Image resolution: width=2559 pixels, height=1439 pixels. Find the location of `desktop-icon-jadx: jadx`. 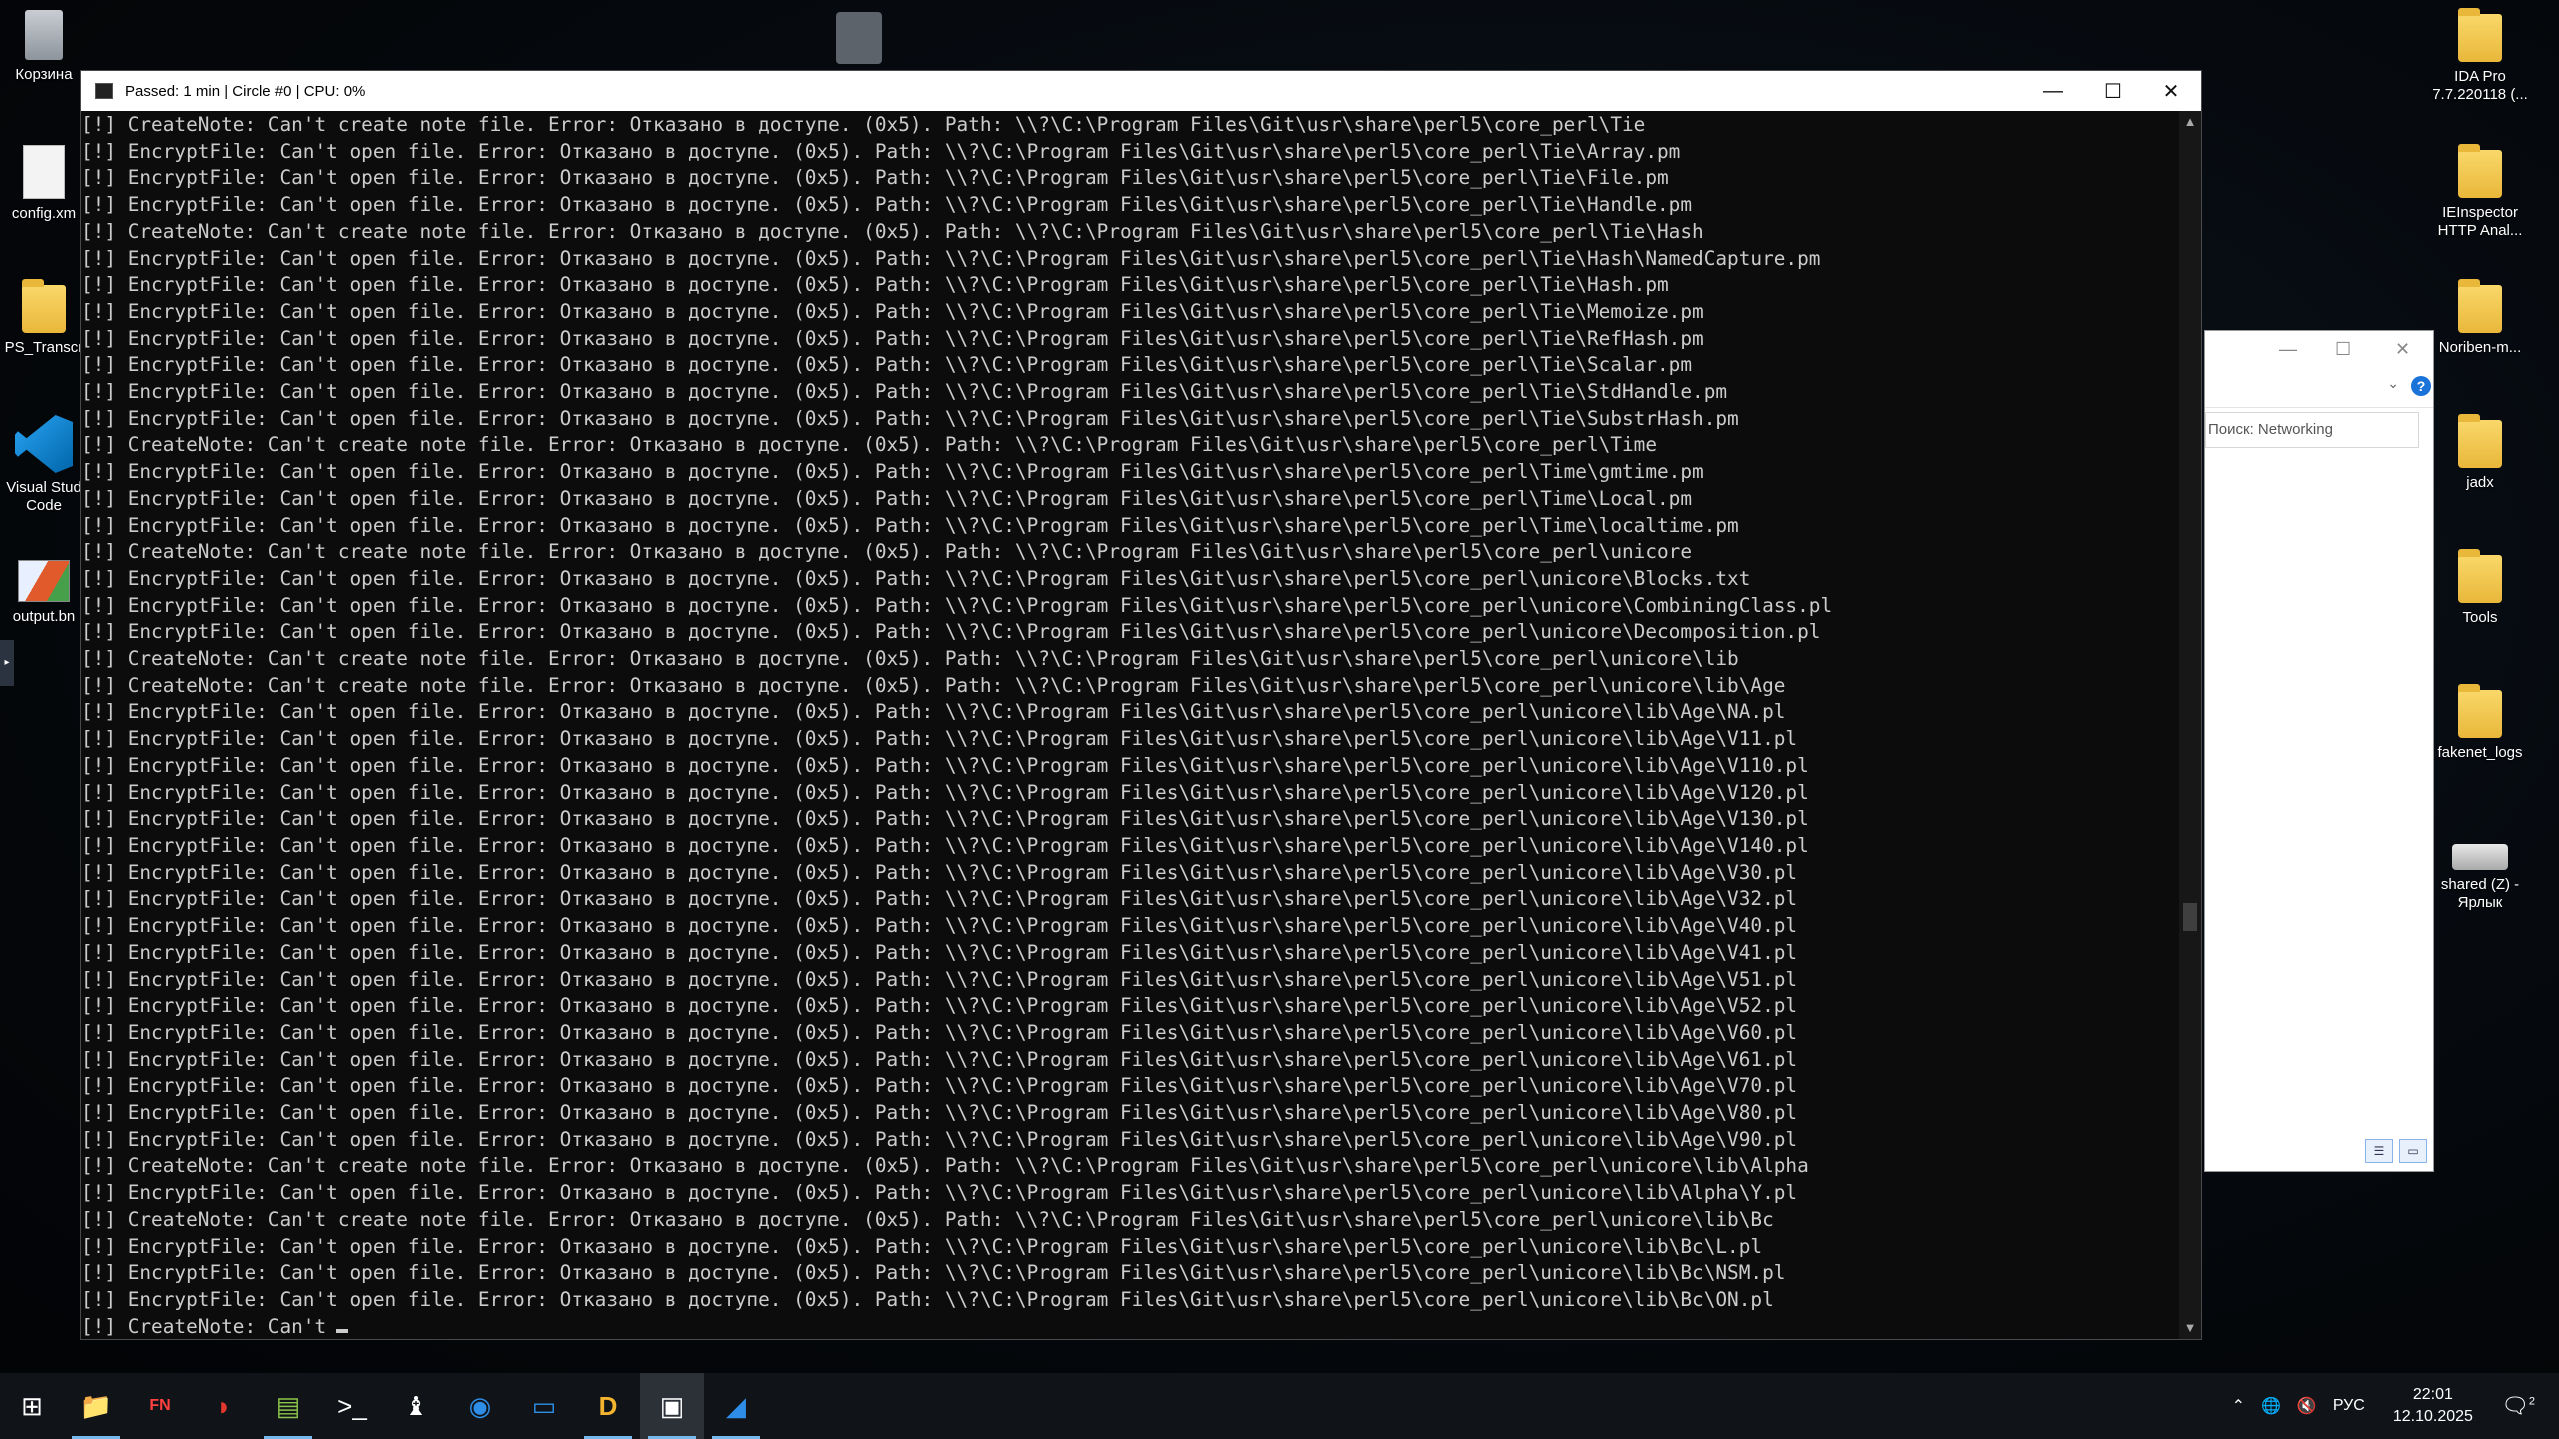

desktop-icon-jadx: jadx is located at coordinates (2480, 453).